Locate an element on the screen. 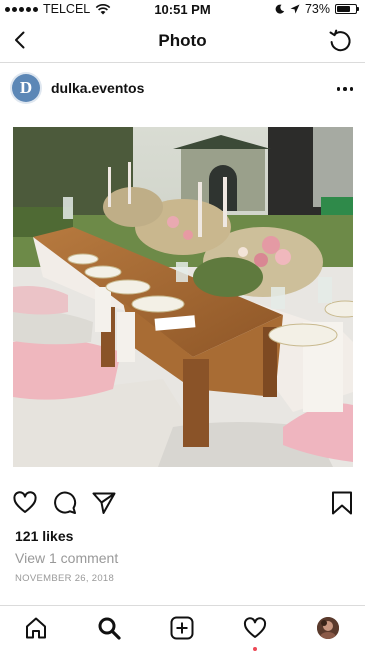 The image size is (365, 651). likes-count: 121 likes is located at coordinates (44, 536).